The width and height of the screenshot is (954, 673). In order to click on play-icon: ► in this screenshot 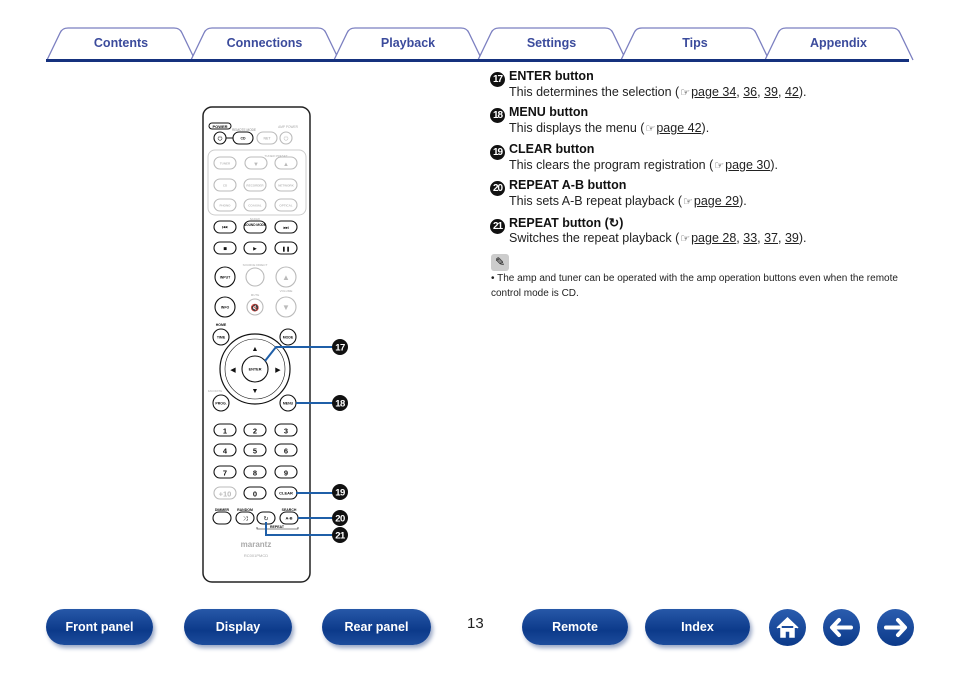, I will do `click(255, 250)`.